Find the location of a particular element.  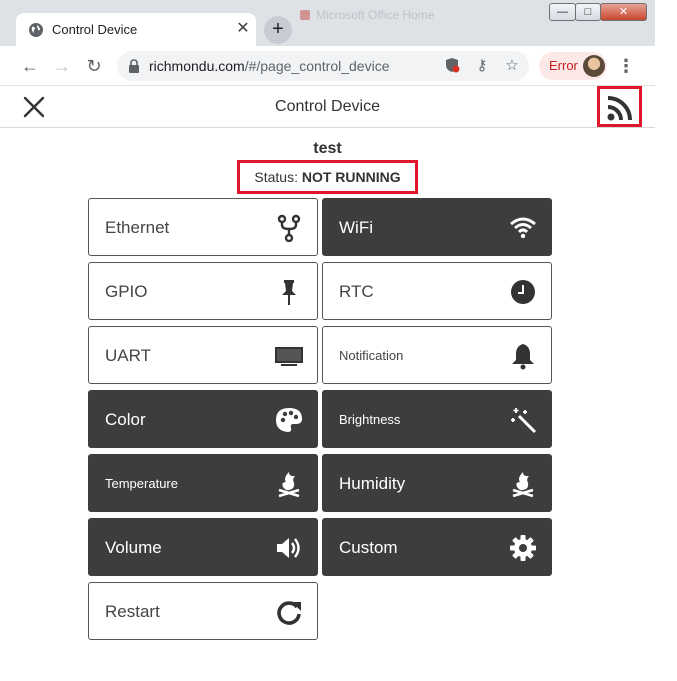

gear-icon is located at coordinates (523, 548).